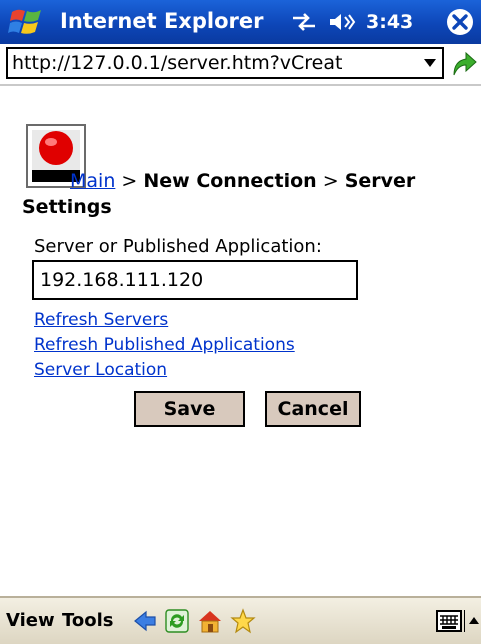  I want to click on system-tray: 3:43, so click(351, 22).